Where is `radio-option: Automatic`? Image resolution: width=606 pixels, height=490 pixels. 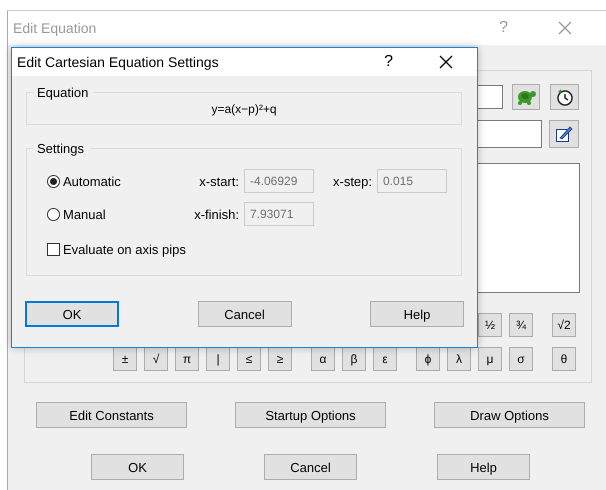
radio-option: Automatic is located at coordinates (114, 181).